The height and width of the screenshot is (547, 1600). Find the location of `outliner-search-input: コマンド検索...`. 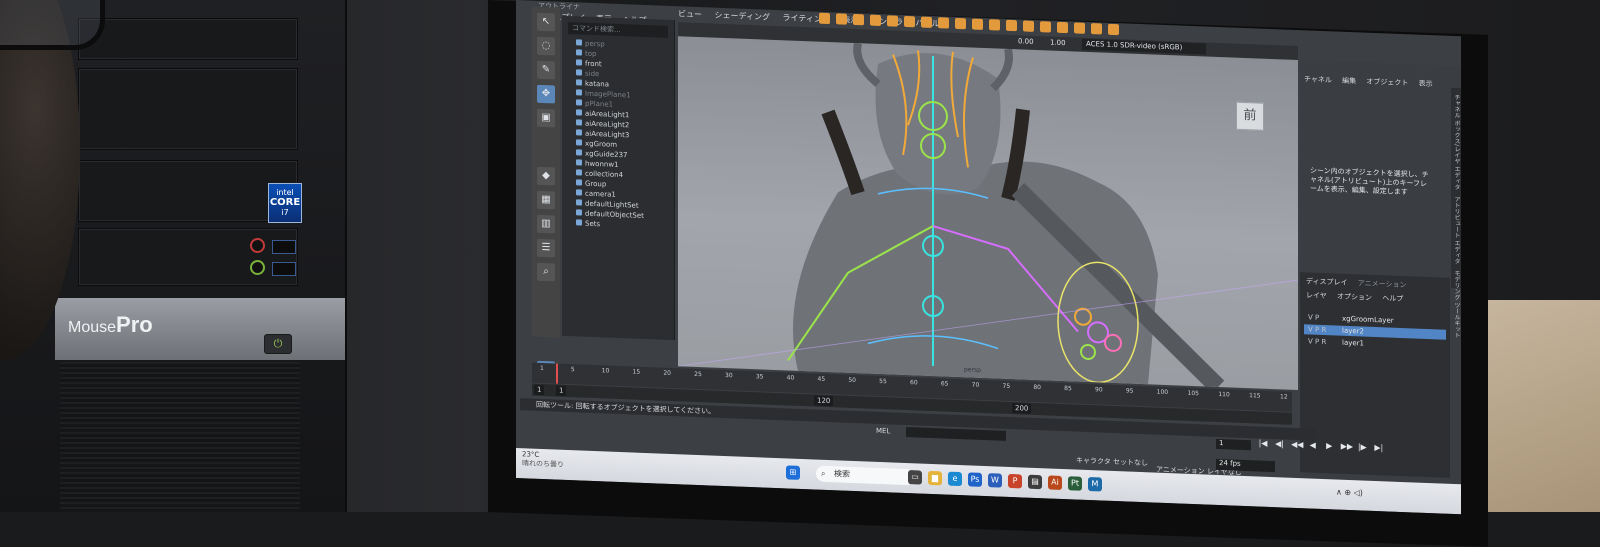

outliner-search-input: コマンド検索... is located at coordinates (618, 29).